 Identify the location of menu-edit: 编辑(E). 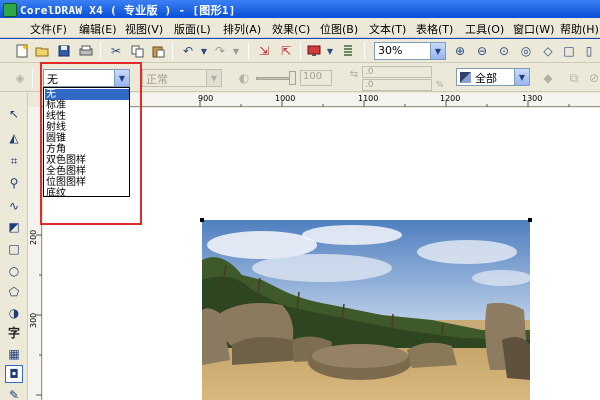
(98, 29).